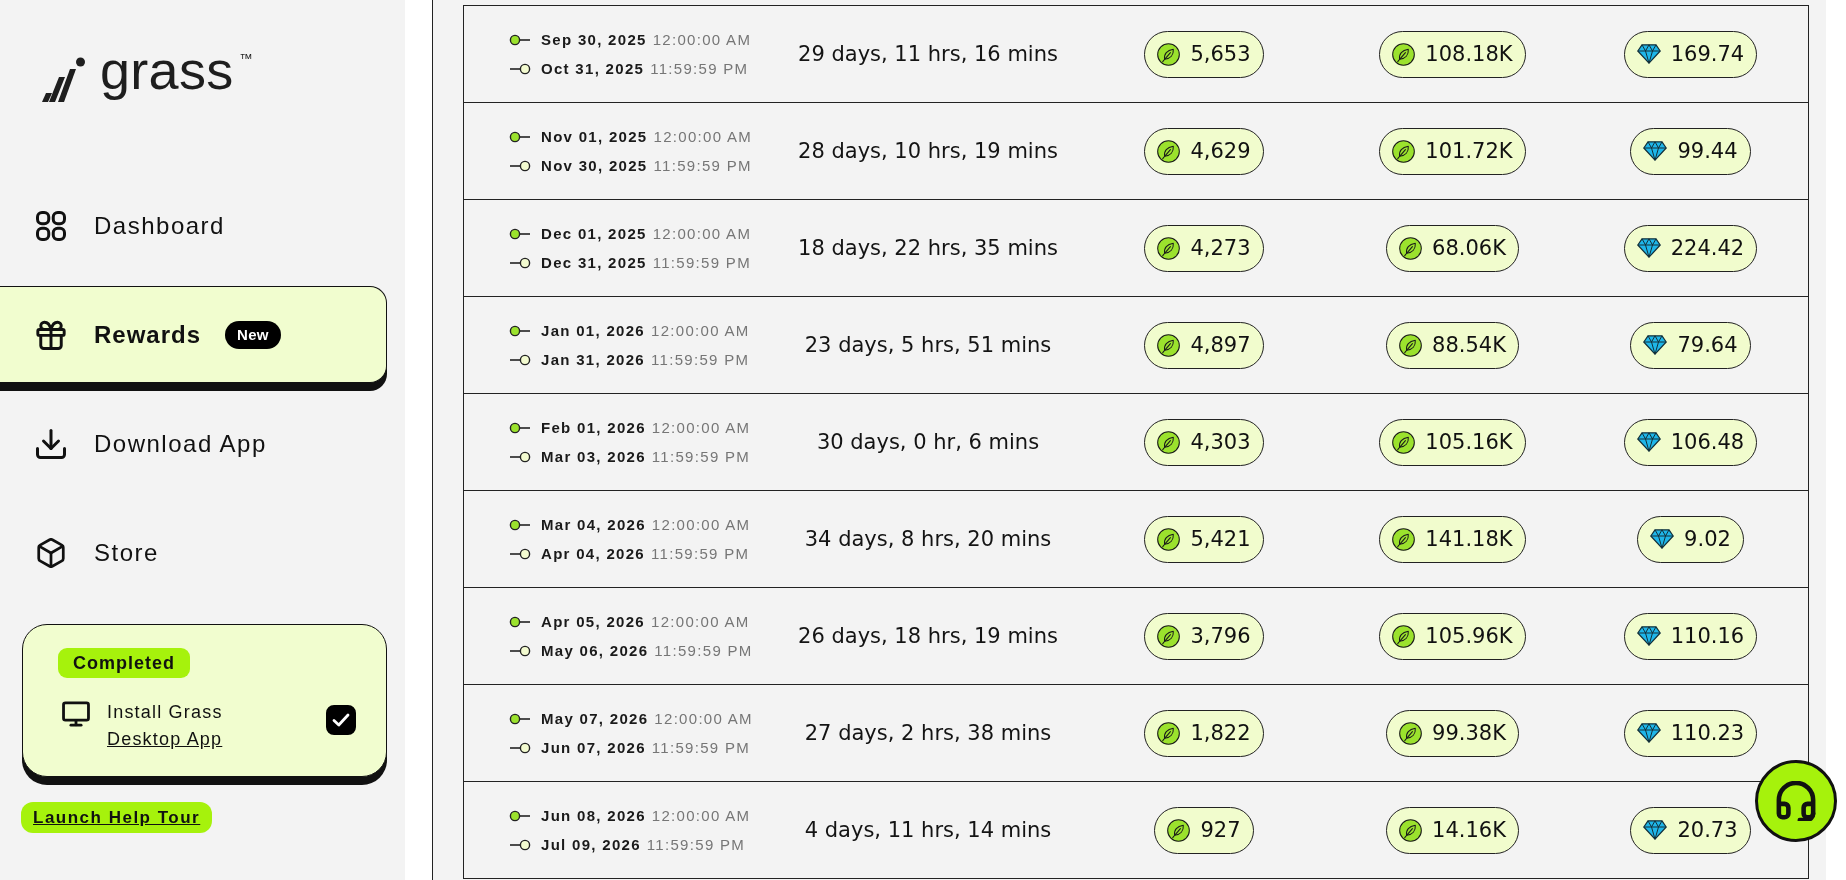 This screenshot has width=1846, height=880. I want to click on value-text: 99.44, so click(1707, 151).